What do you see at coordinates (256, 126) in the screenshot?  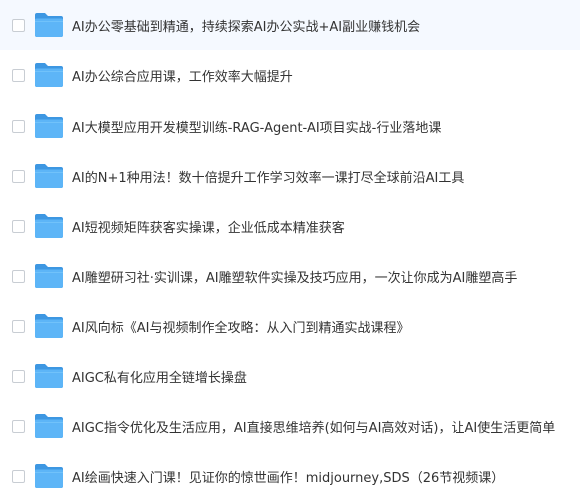 I see `folder-name: AI大模型应用开发模型训练-RAG-Agent-AI项目实战-行业落地课` at bounding box center [256, 126].